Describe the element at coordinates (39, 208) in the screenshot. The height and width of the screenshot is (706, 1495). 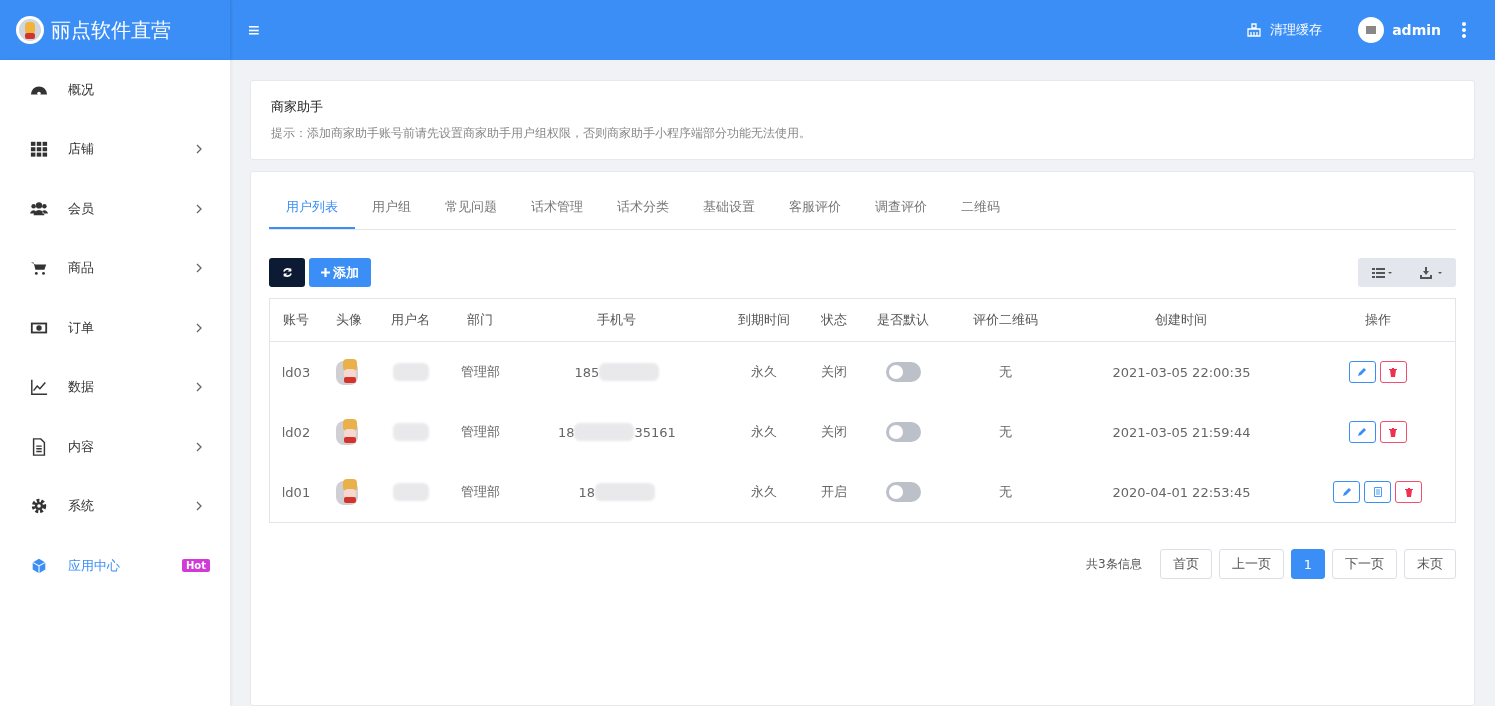
I see `users-icon` at that location.